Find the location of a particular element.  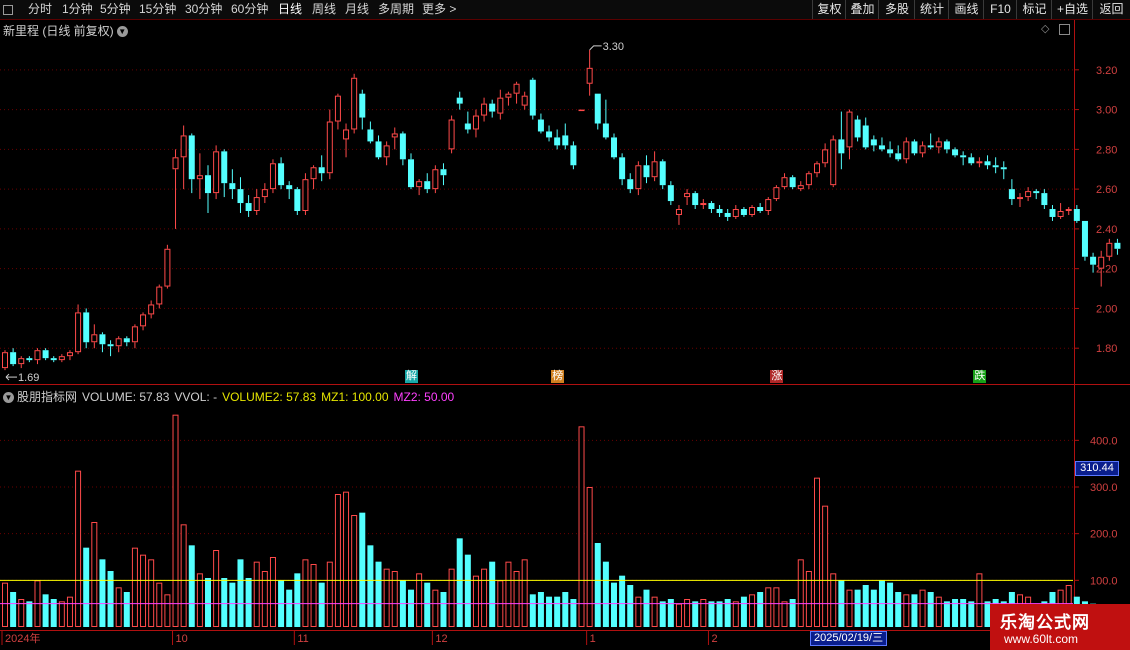

date-label: 12 is located at coordinates (441, 639).